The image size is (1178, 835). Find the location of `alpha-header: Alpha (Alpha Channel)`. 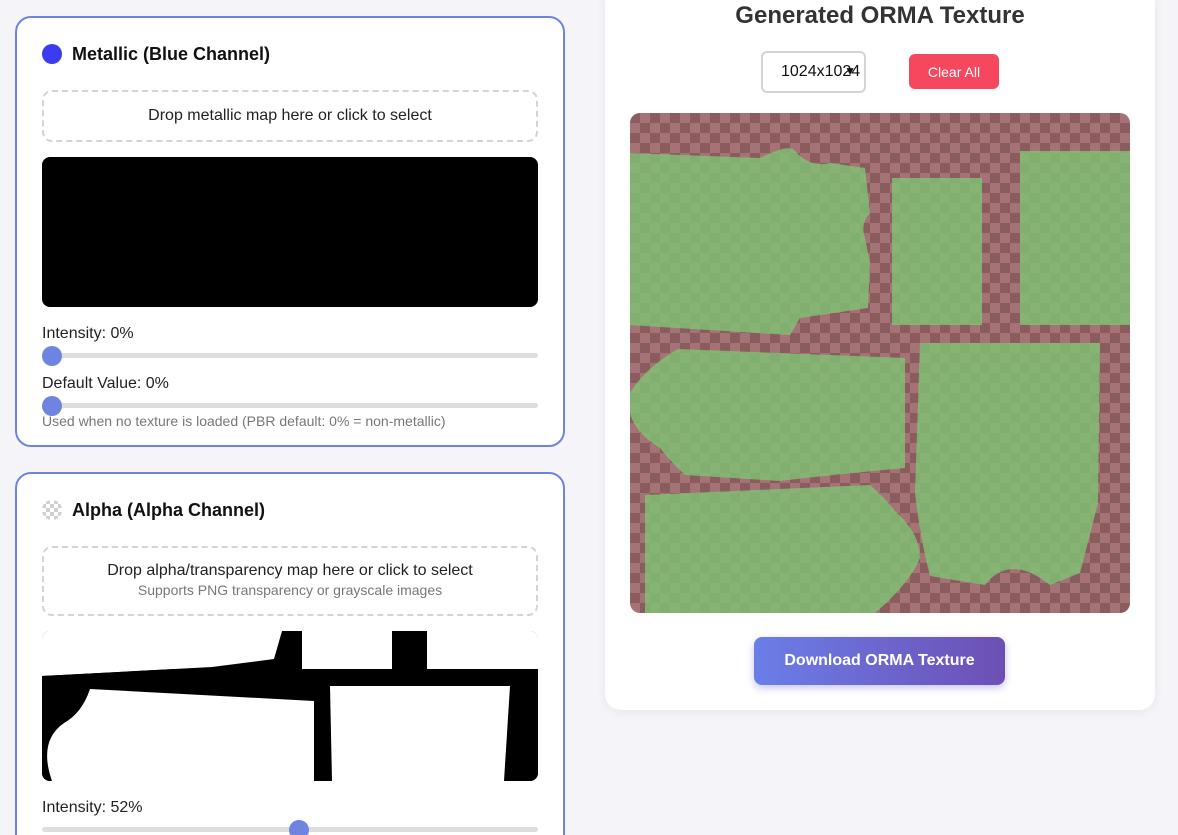

alpha-header: Alpha (Alpha Channel) is located at coordinates (290, 510).